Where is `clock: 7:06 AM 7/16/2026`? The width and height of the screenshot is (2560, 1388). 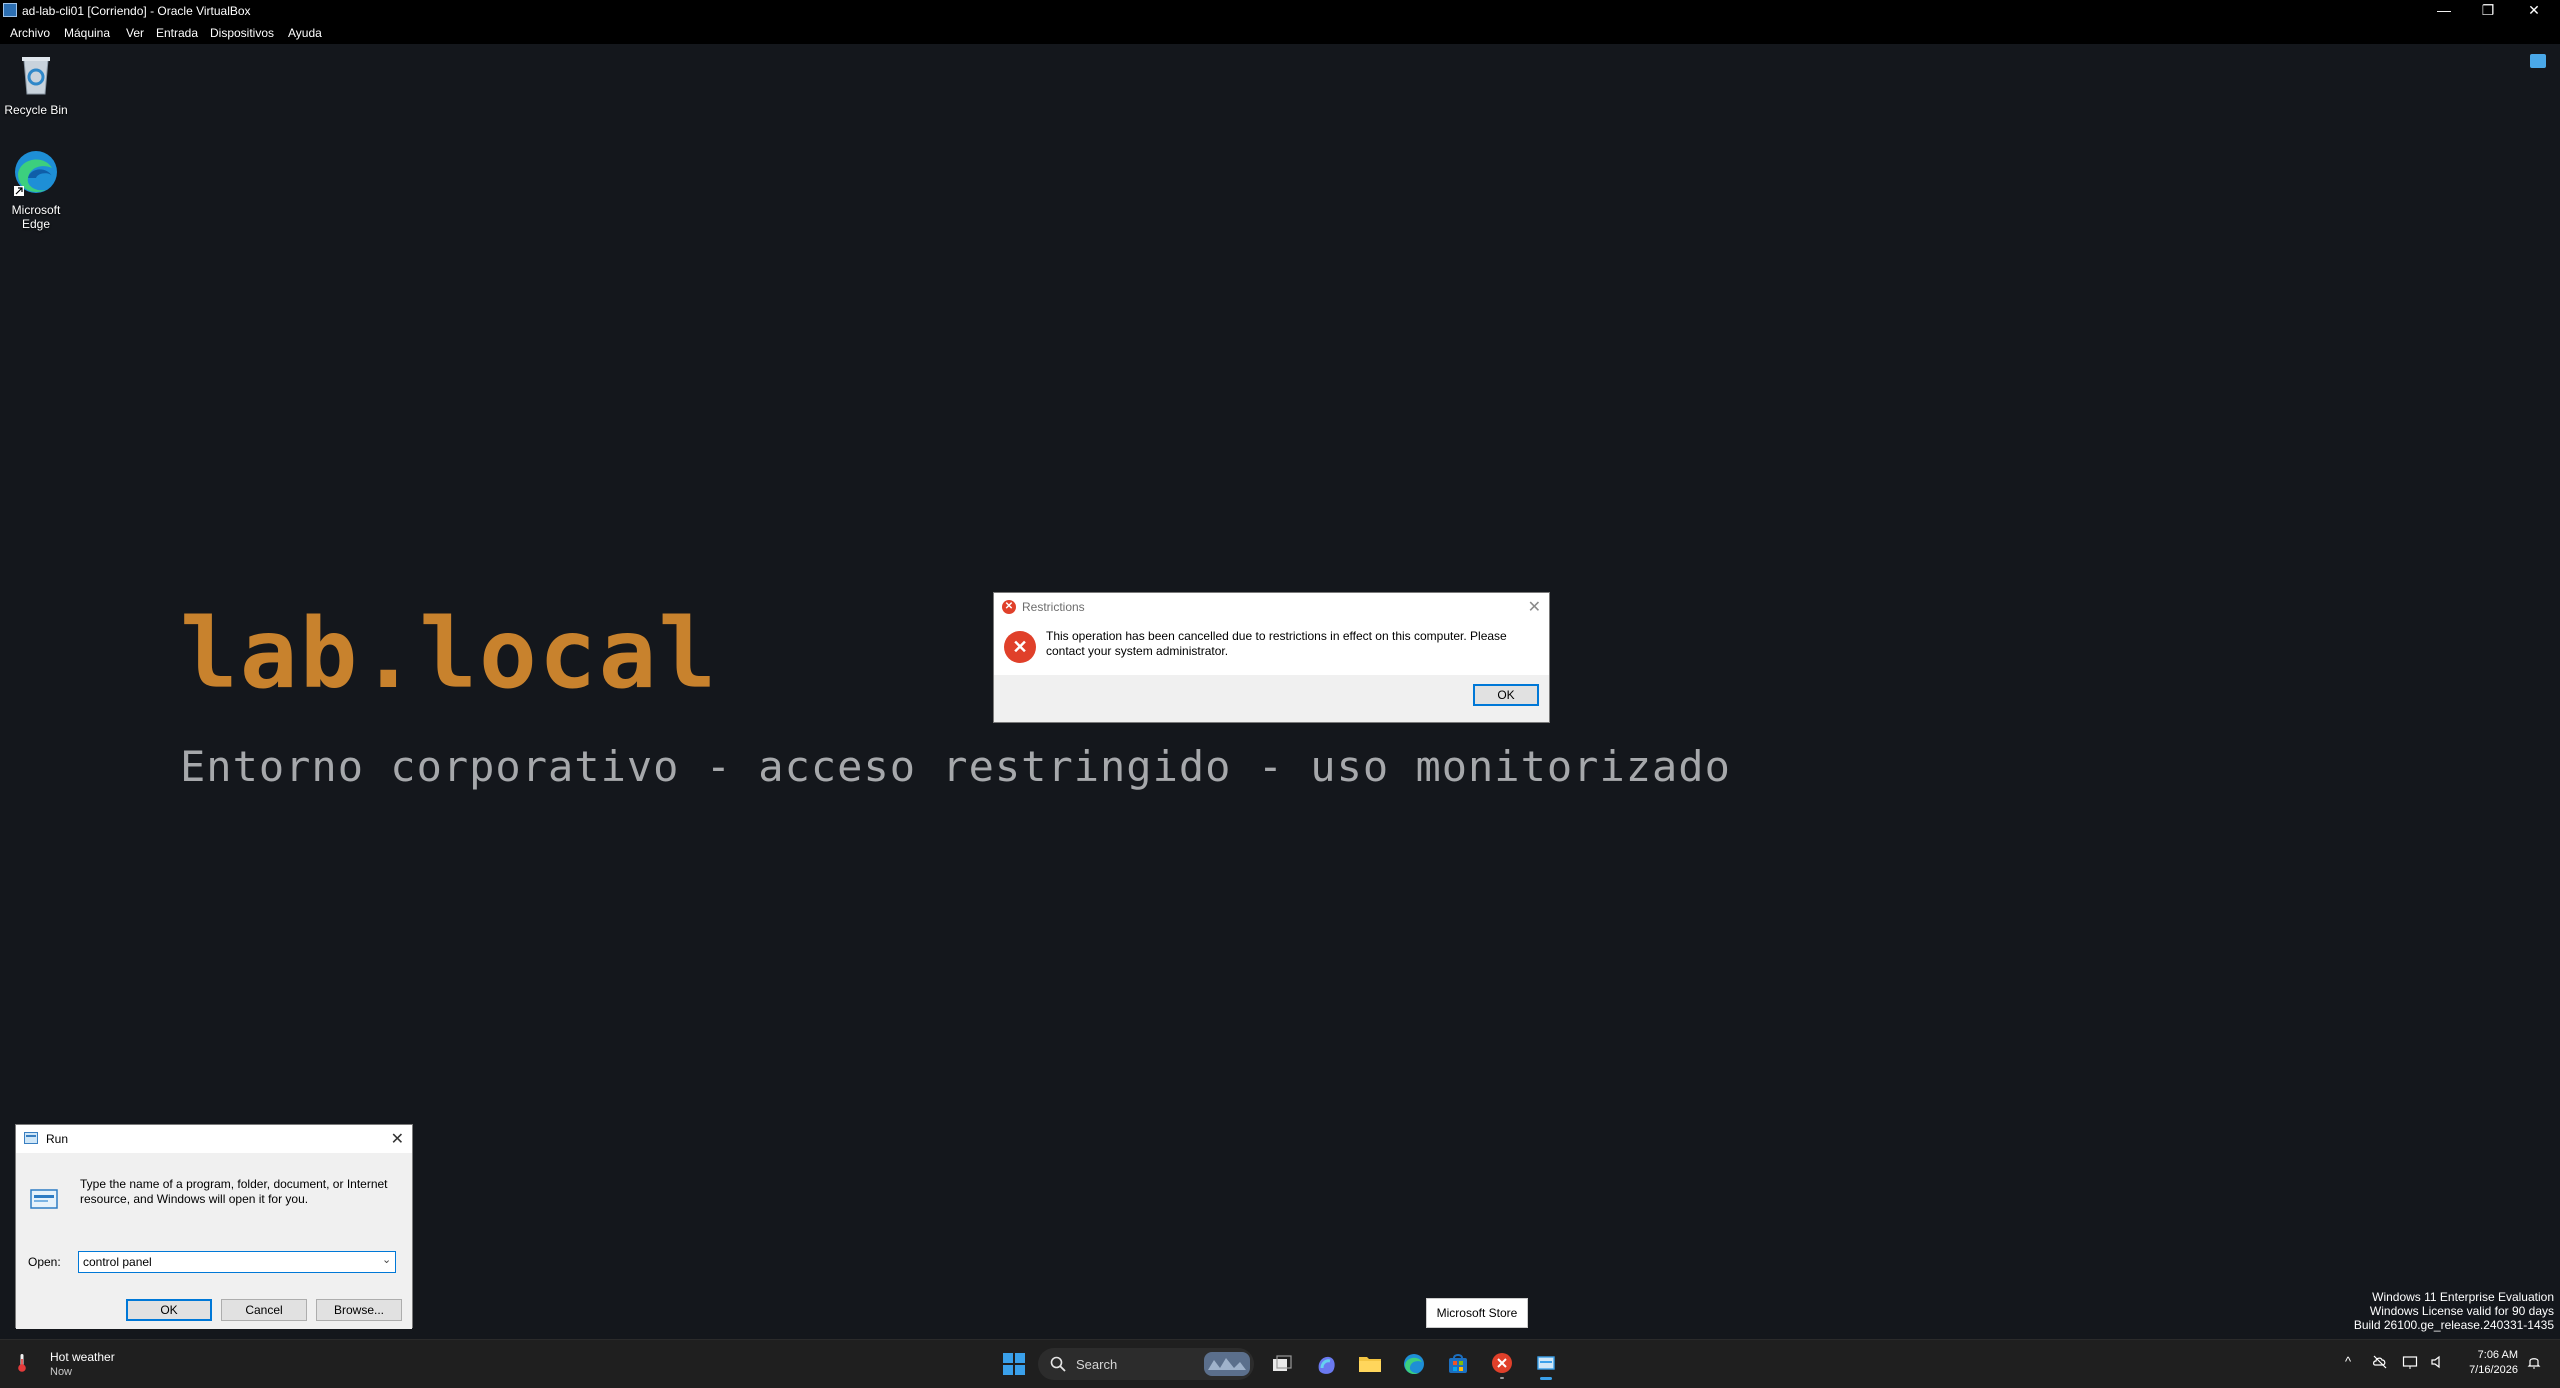 clock: 7:06 AM 7/16/2026 is located at coordinates (2493, 1363).